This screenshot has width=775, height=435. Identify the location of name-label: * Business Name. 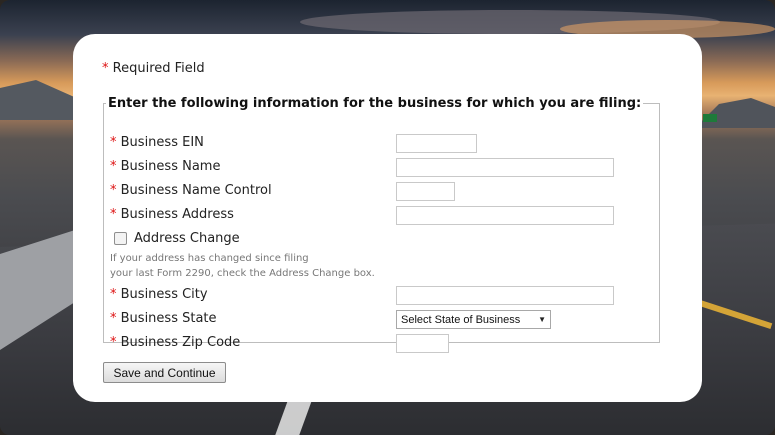
(165, 166).